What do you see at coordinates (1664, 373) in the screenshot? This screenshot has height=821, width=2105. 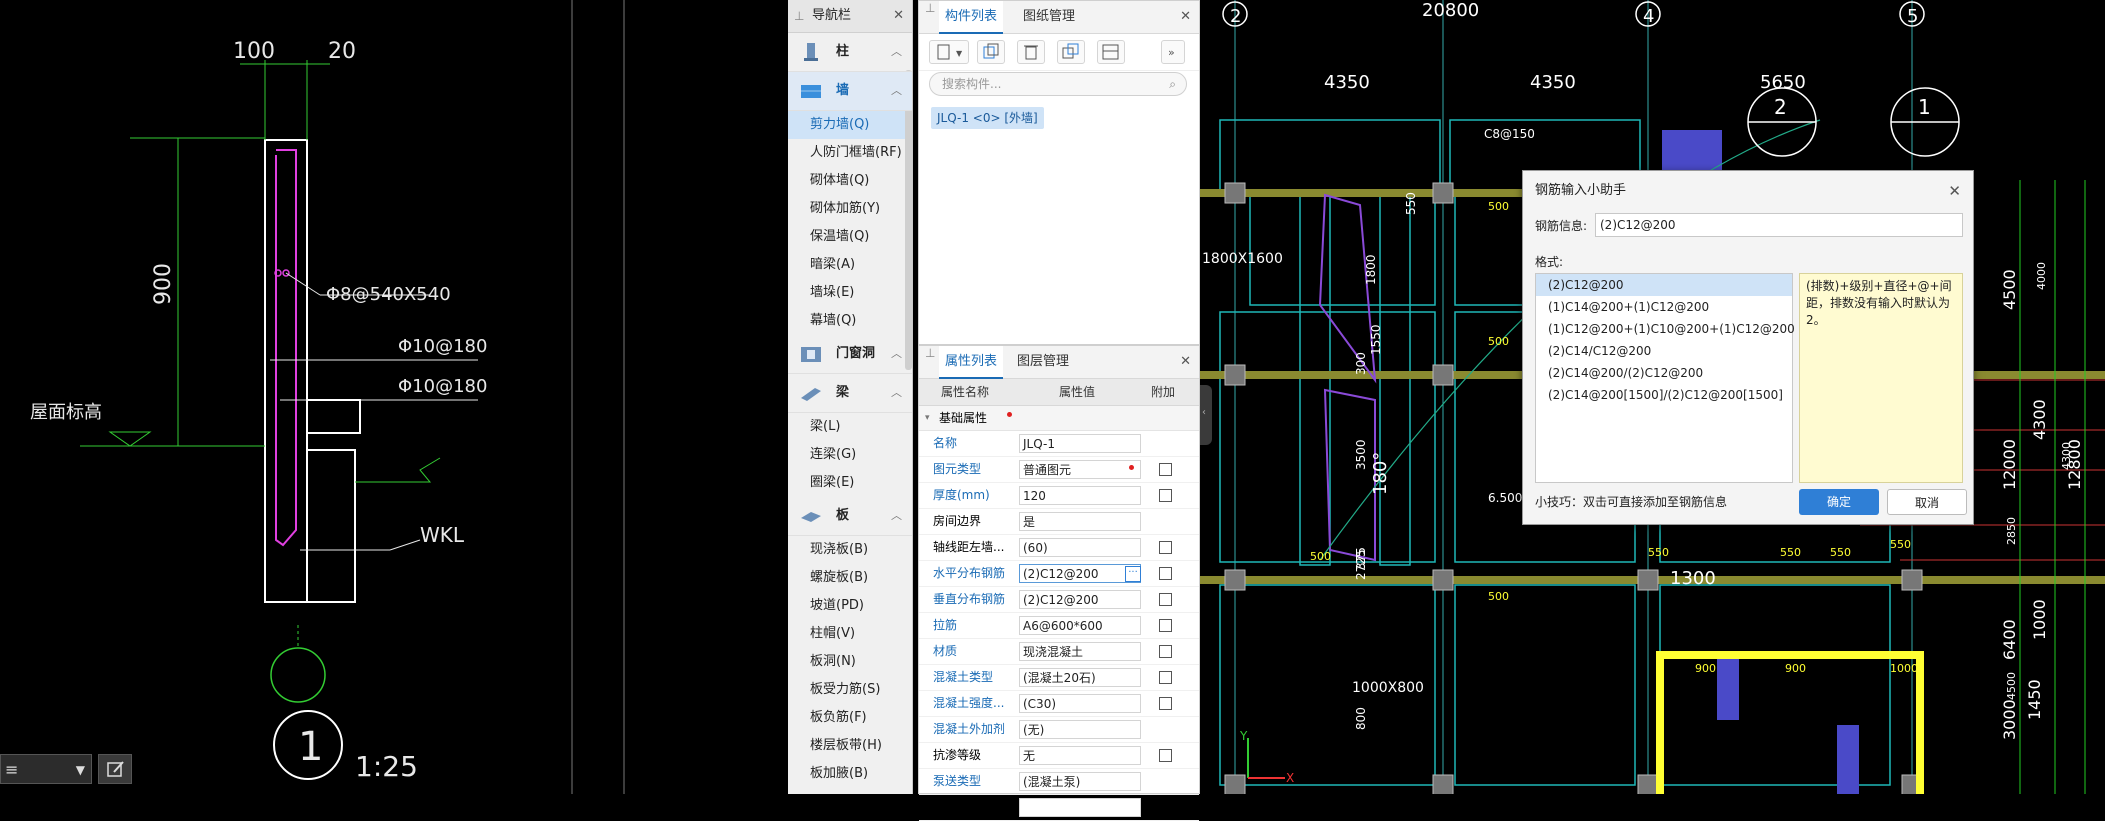 I see `format-item: (2)C14@200/(2)C12@200` at bounding box center [1664, 373].